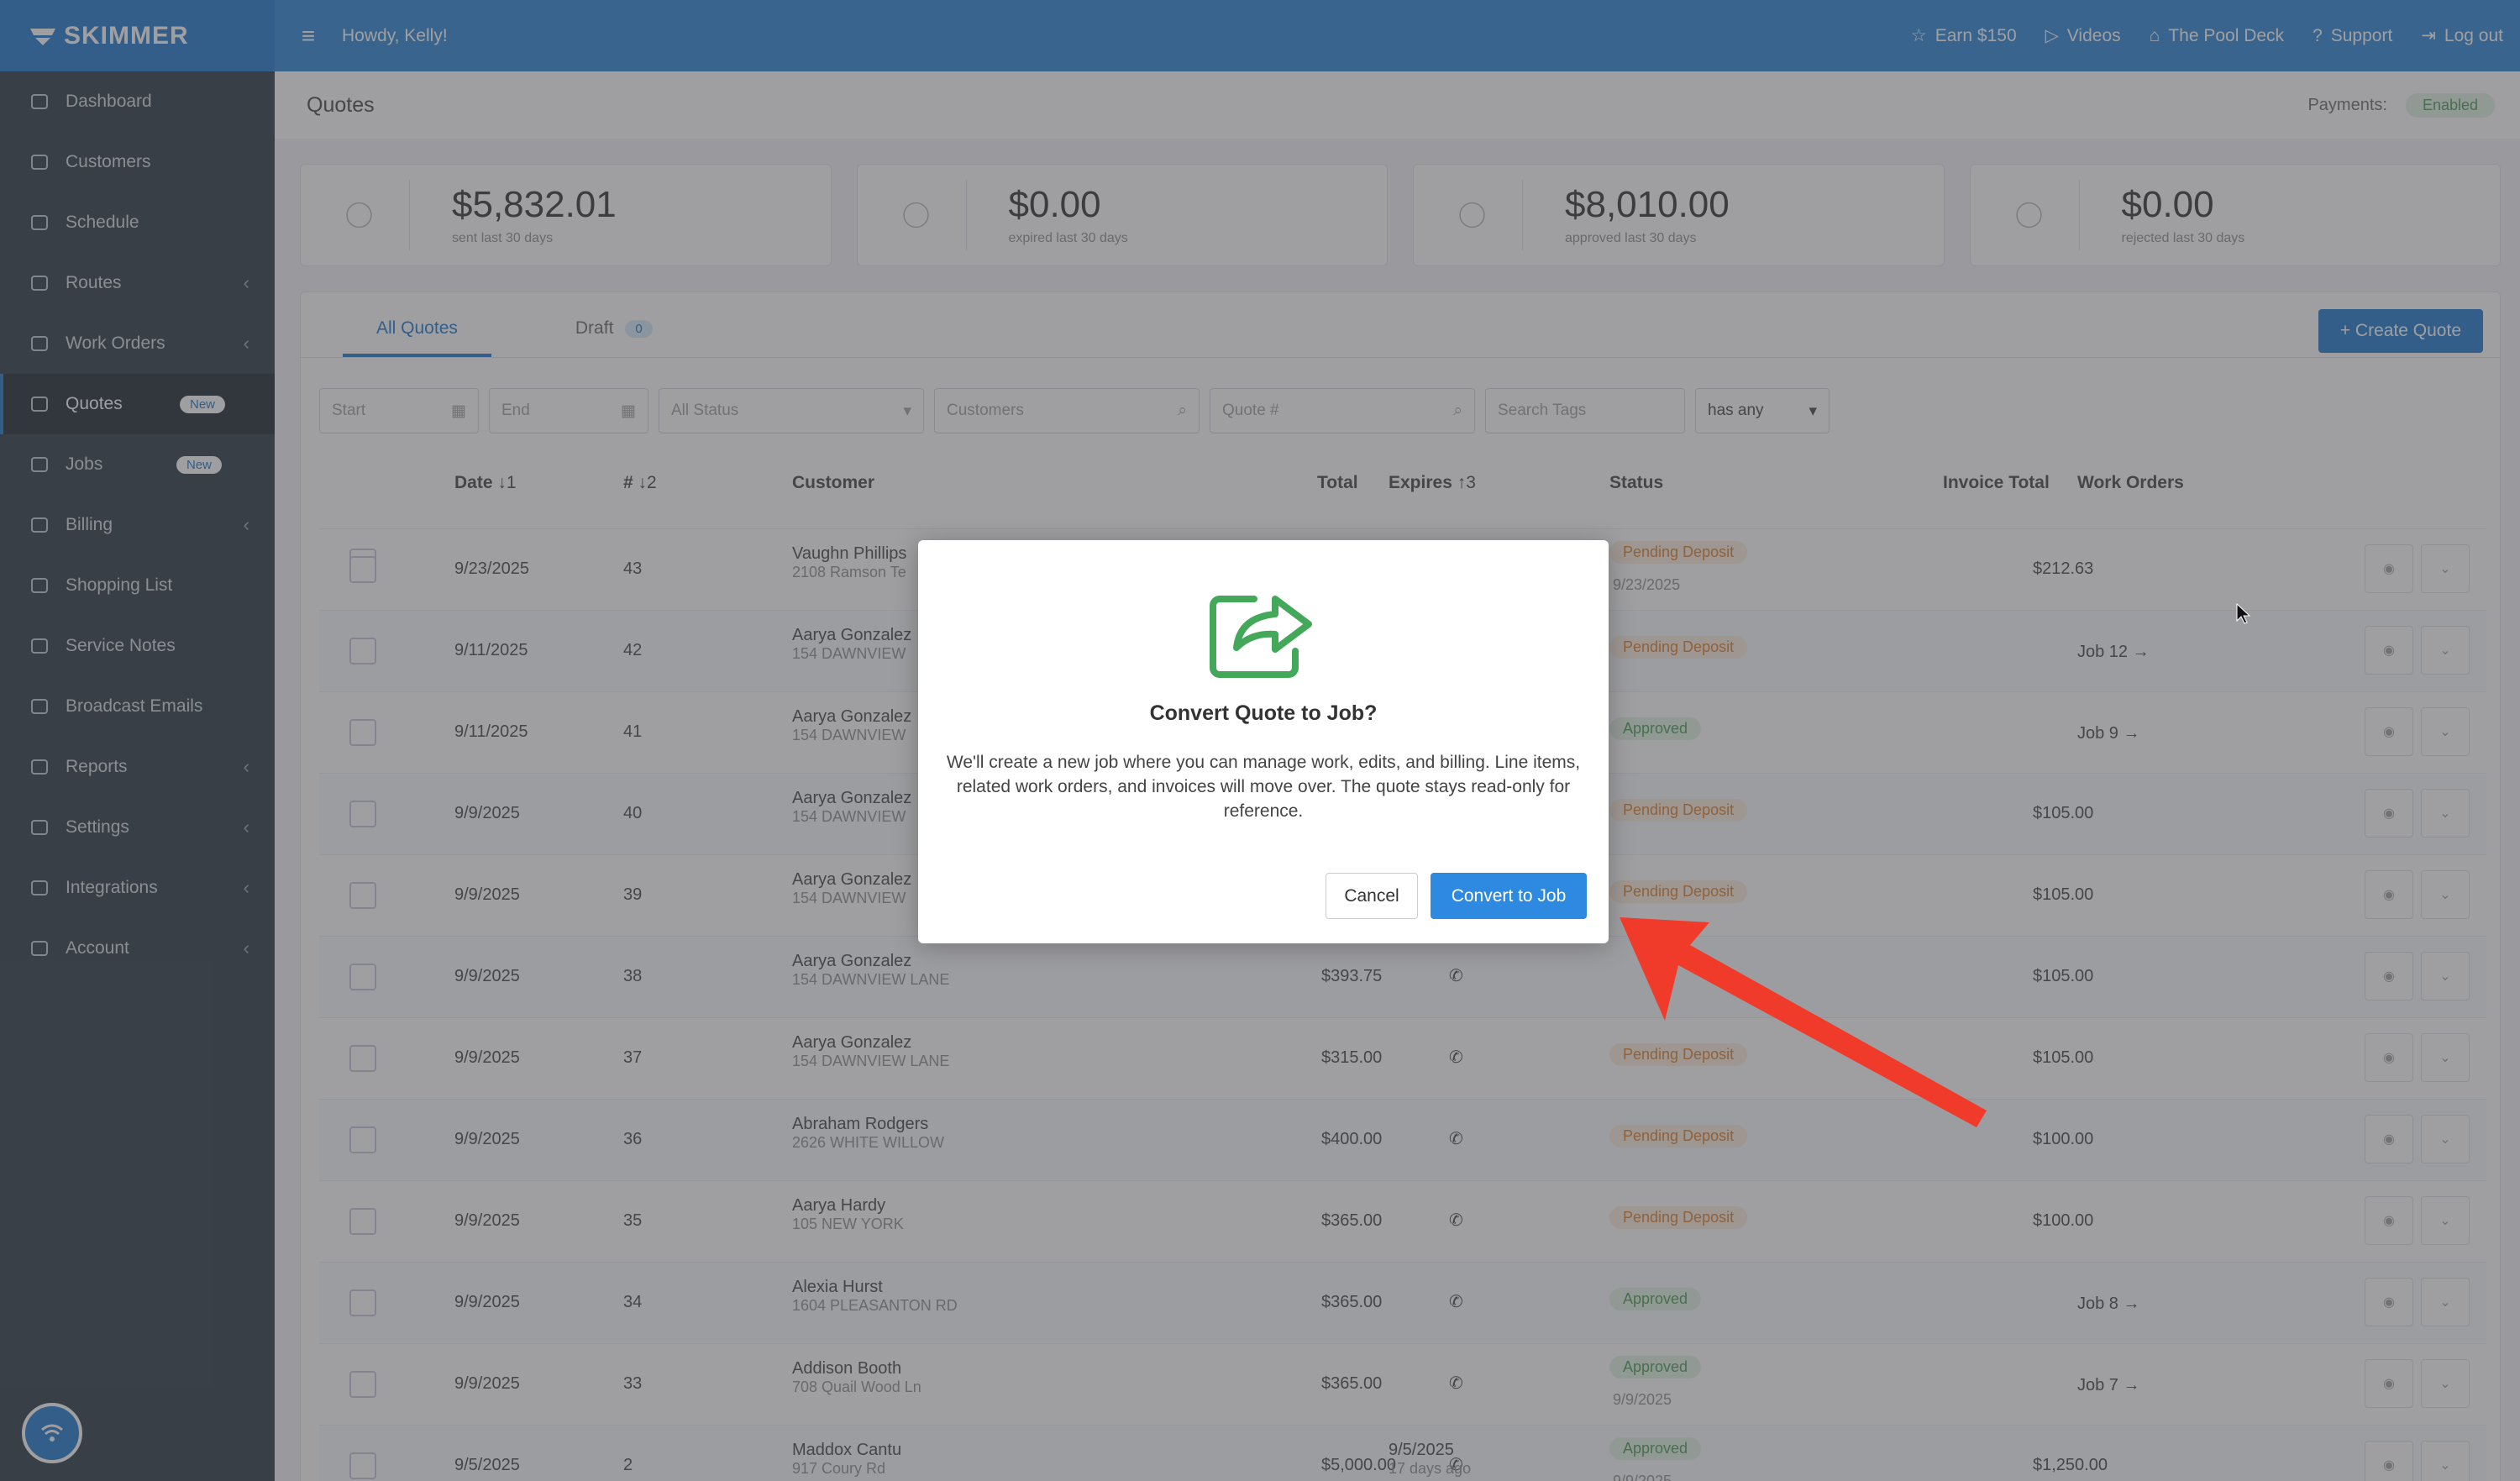 This screenshot has height=1481, width=2520. What do you see at coordinates (2243, 613) in the screenshot?
I see `mouse-cursor-icon` at bounding box center [2243, 613].